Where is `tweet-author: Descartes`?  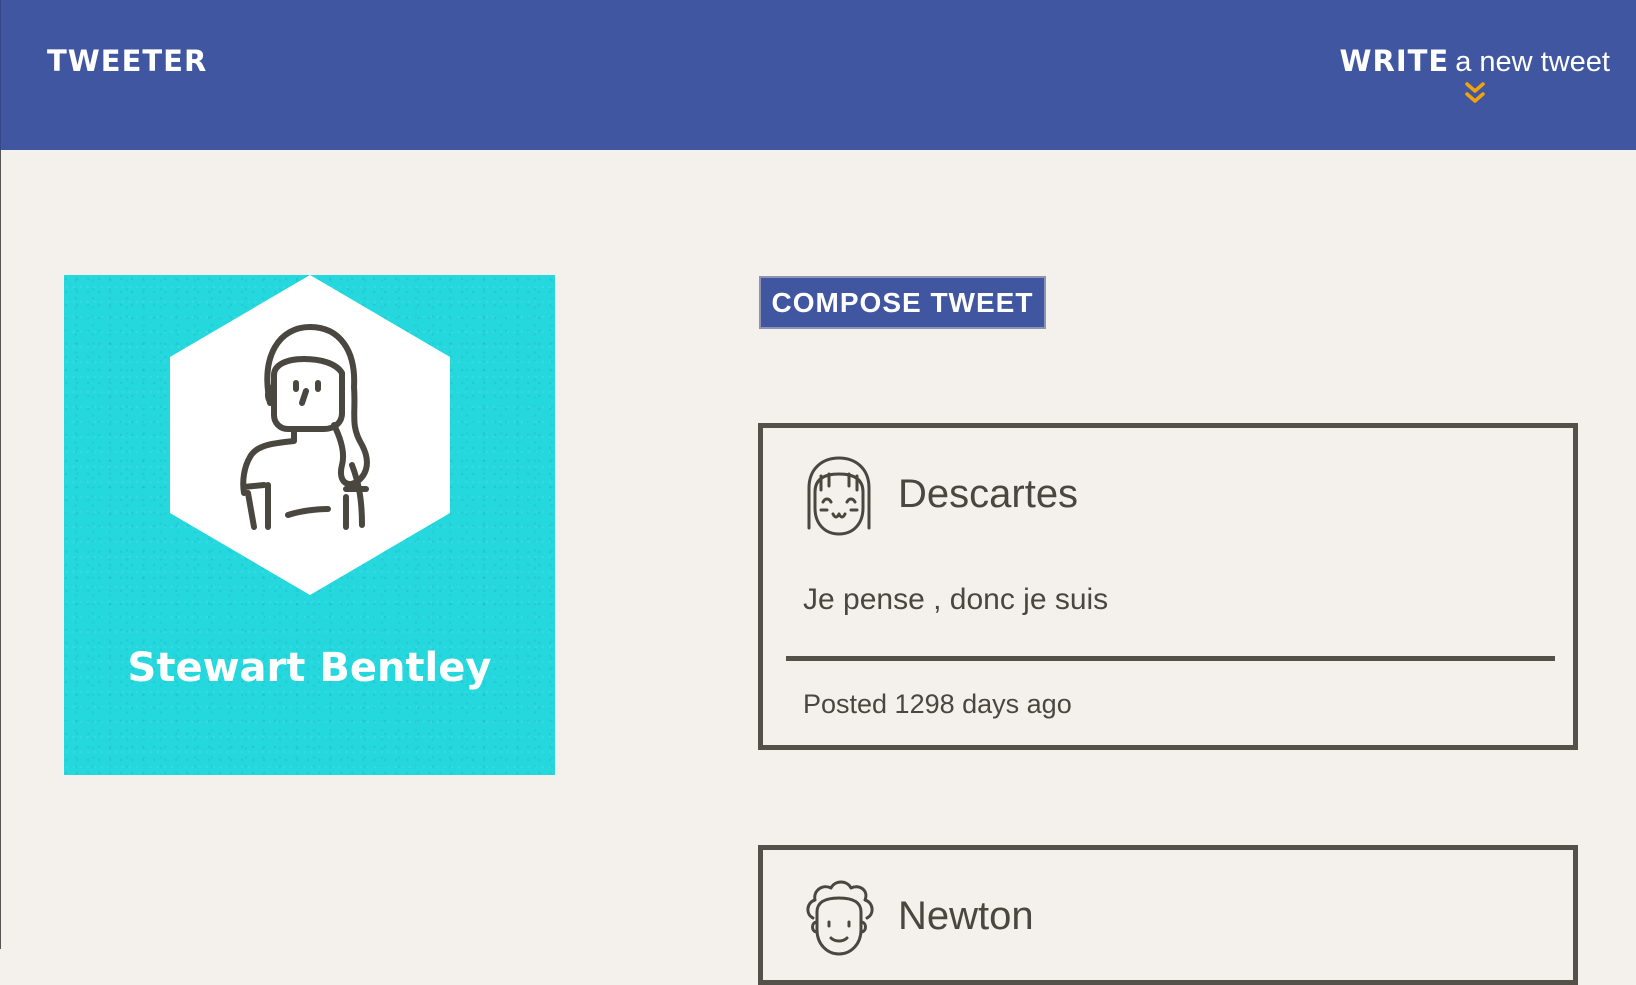
tweet-author: Descartes is located at coordinates (988, 494).